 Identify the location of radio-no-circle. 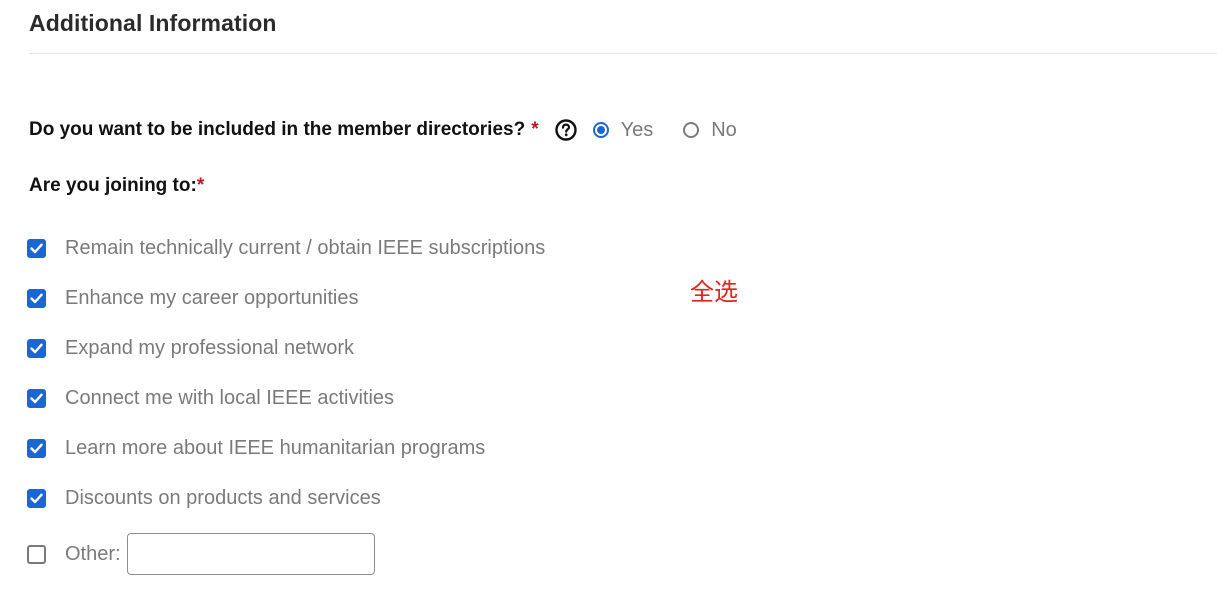
(691, 130).